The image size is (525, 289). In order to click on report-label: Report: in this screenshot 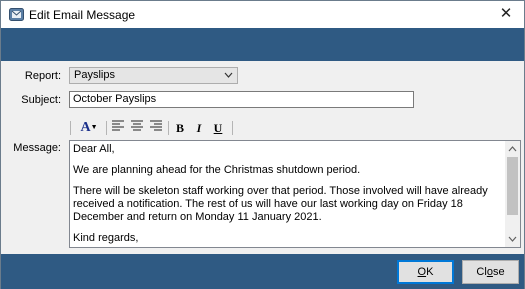, I will do `click(42, 76)`.